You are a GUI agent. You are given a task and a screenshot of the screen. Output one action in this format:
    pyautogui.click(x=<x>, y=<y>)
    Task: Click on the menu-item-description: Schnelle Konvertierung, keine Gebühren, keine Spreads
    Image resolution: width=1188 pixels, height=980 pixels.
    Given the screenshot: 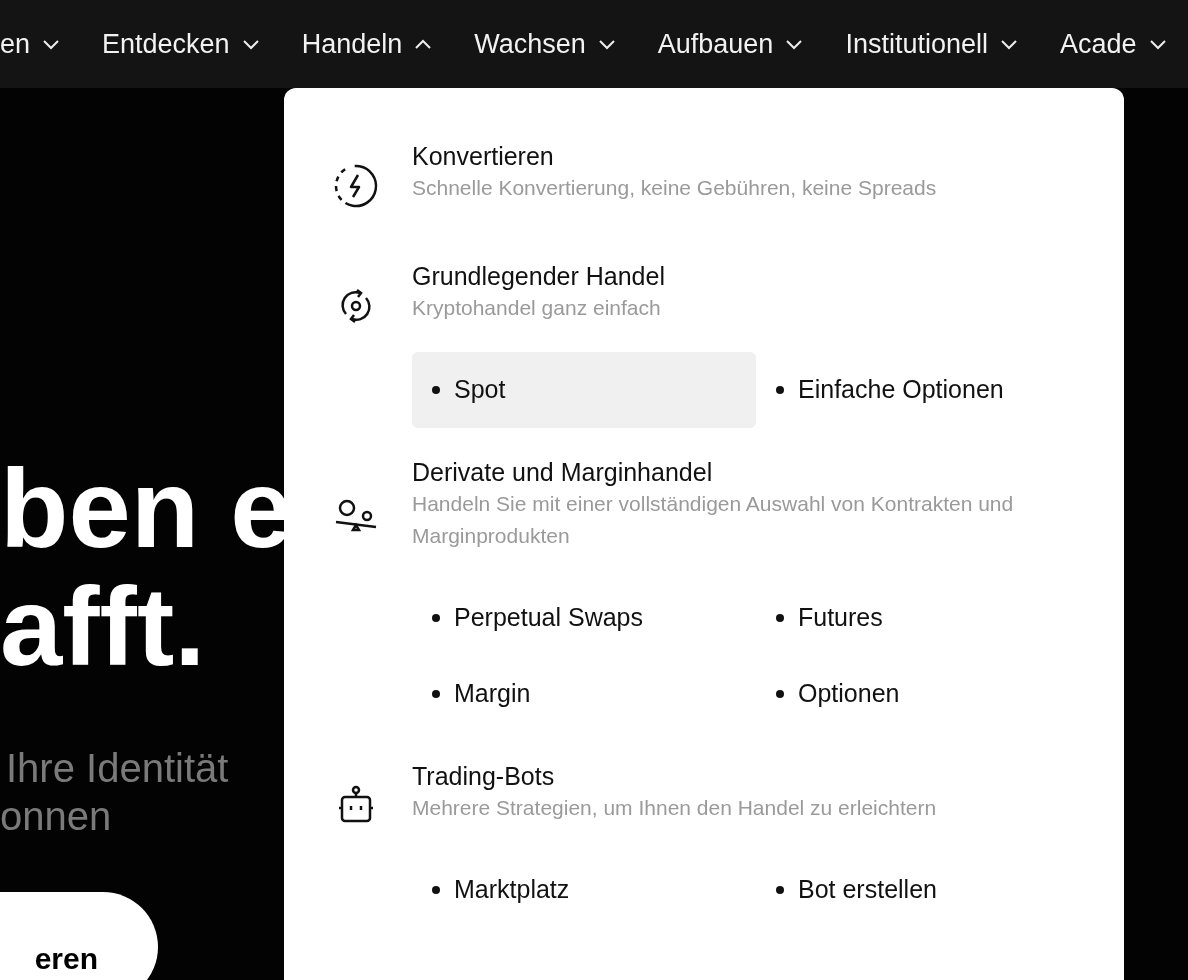 What is the action you would take?
    pyautogui.click(x=675, y=188)
    